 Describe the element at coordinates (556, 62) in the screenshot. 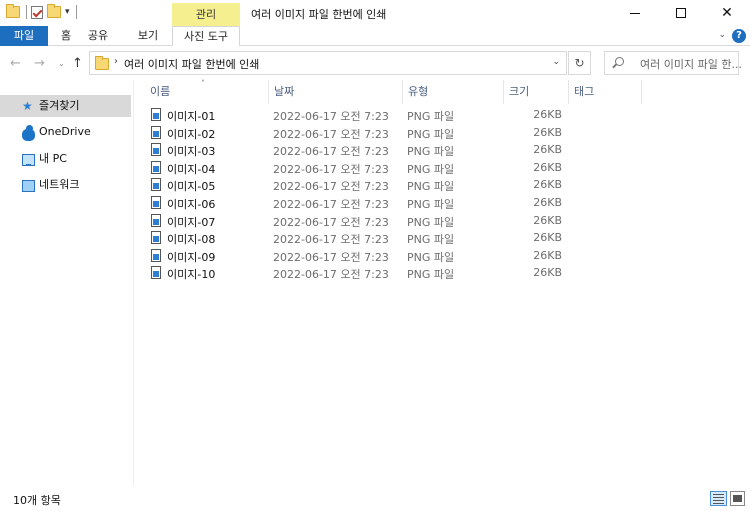

I see `address-dropdown-icon: ⌄` at that location.